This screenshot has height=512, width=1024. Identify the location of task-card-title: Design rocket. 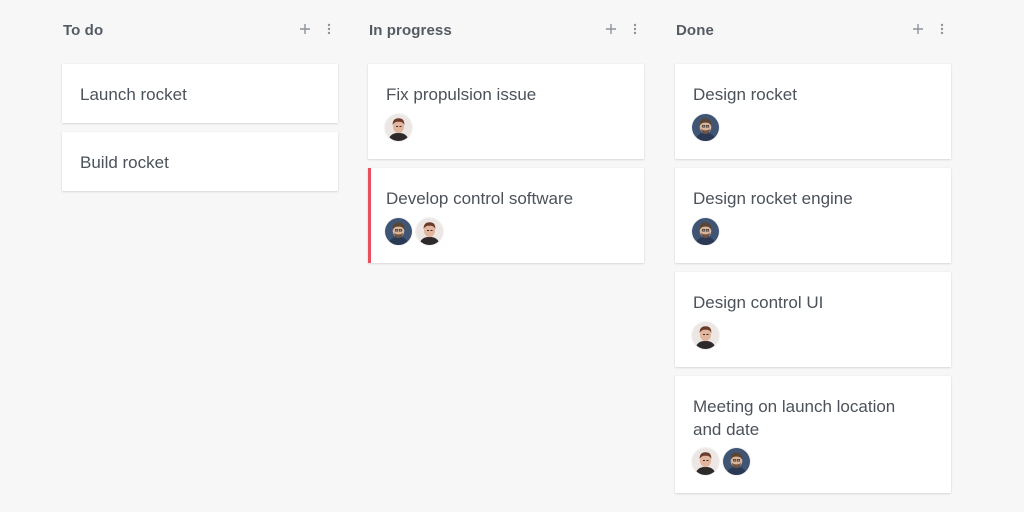
(745, 94).